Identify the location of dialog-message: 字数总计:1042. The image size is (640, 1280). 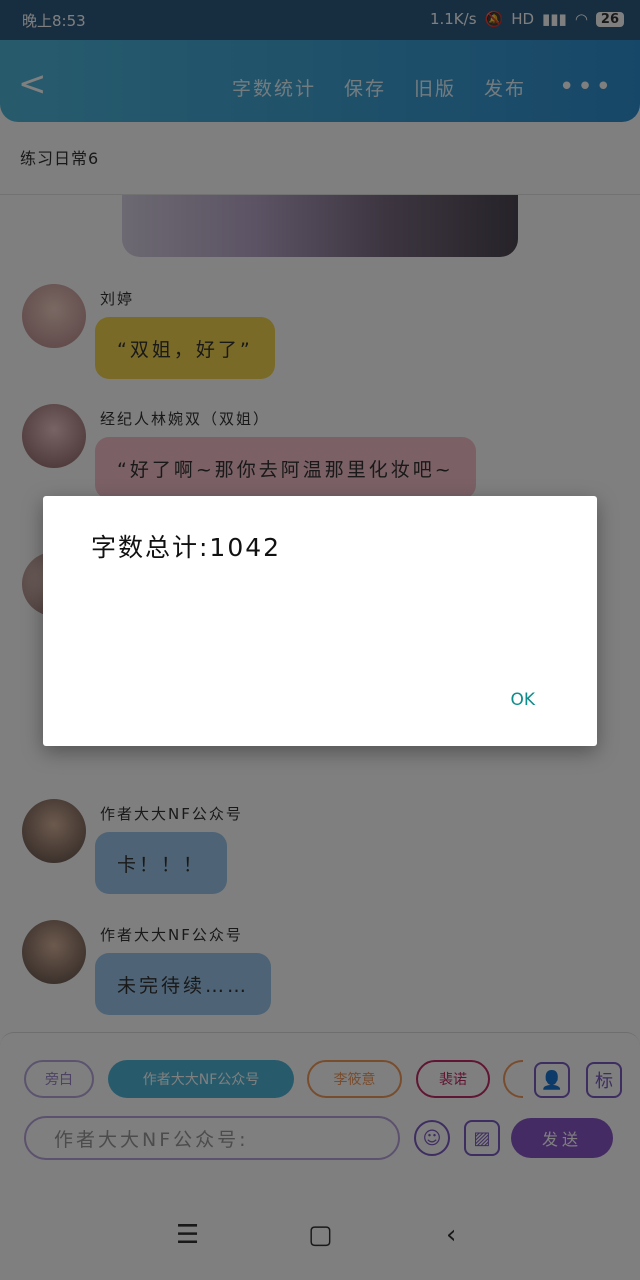
(186, 547).